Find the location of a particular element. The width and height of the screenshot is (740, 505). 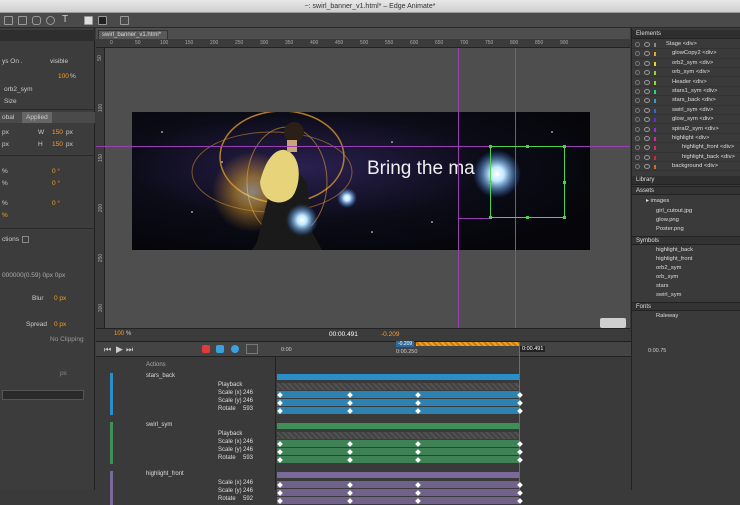

spread-row: Spread 0 px is located at coordinates (47, 324).